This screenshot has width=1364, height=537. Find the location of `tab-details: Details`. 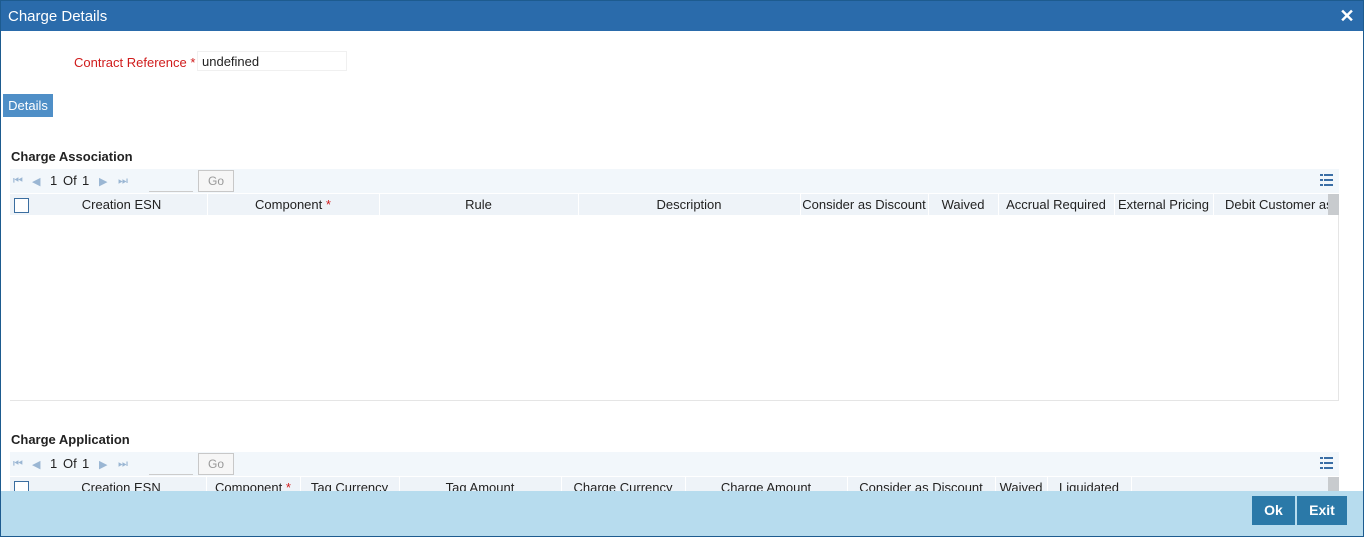

tab-details: Details is located at coordinates (28, 105).